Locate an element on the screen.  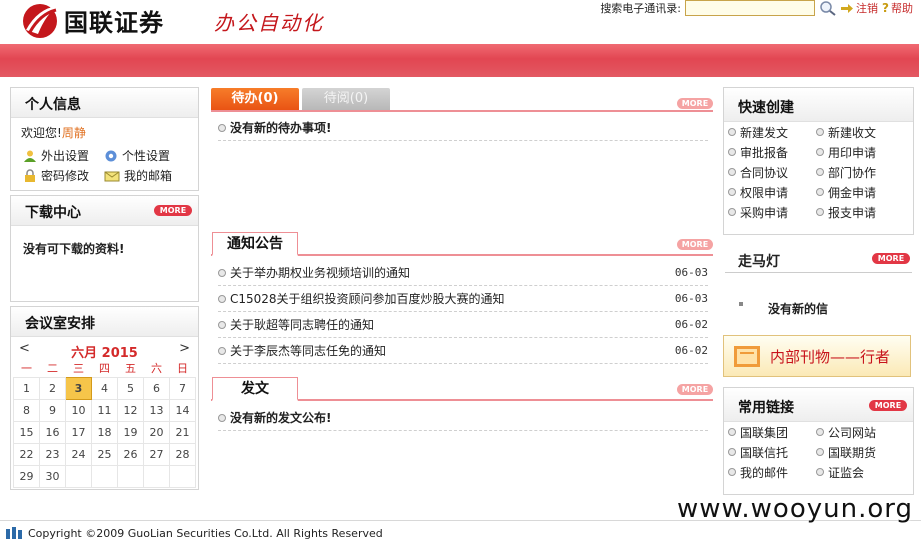
calendar-day: 11 is located at coordinates (104, 410).